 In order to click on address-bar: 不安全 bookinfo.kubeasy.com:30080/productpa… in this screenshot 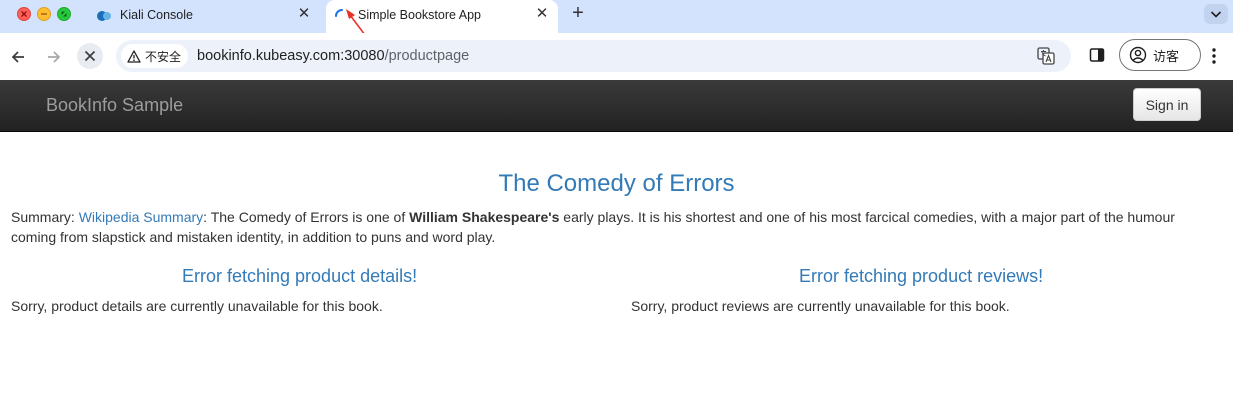, I will do `click(593, 56)`.